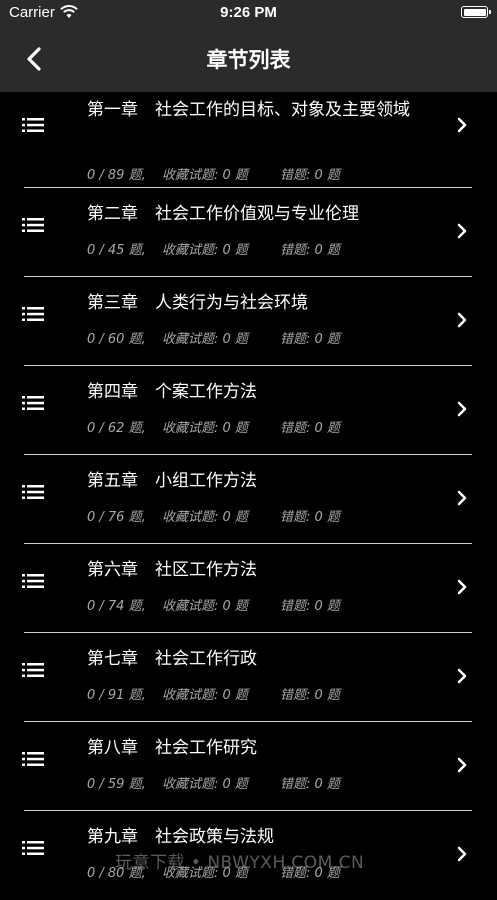 The width and height of the screenshot is (497, 900). Describe the element at coordinates (248, 110) in the screenshot. I see `chapter-title: 第一章 社会工作的目标、对象及主要领域` at that location.